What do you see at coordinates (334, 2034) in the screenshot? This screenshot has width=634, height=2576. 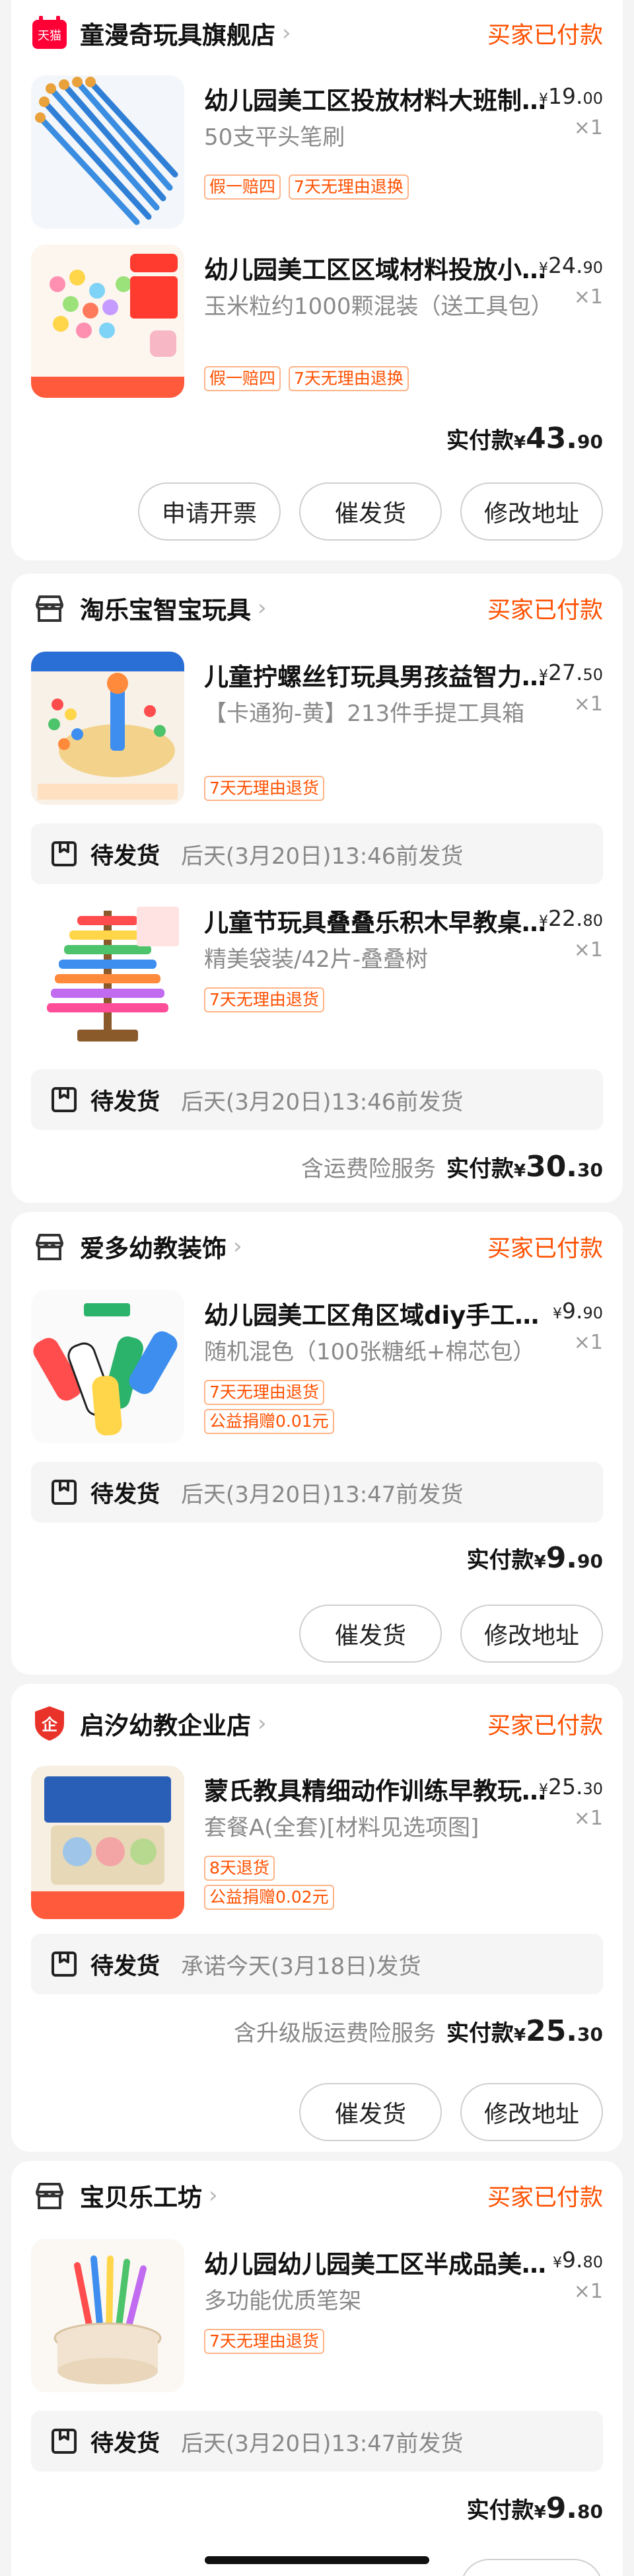 I see `freight-insurance-note: 含升级版运费险服务` at bounding box center [334, 2034].